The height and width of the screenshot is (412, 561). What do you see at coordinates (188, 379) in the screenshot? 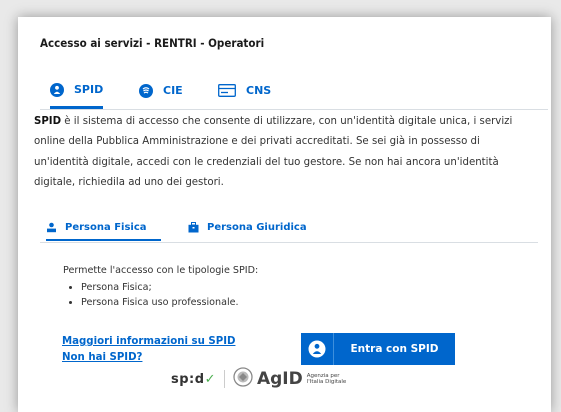
I see `spid-logo-text: sp:d` at bounding box center [188, 379].